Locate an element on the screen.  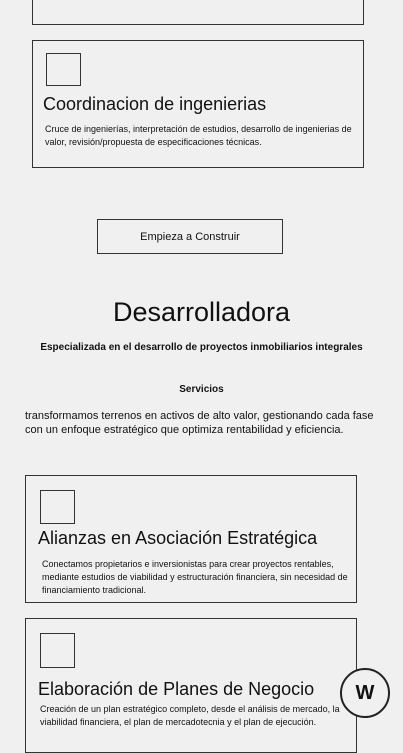
section-title: Desarrolladora is located at coordinates (201, 312).